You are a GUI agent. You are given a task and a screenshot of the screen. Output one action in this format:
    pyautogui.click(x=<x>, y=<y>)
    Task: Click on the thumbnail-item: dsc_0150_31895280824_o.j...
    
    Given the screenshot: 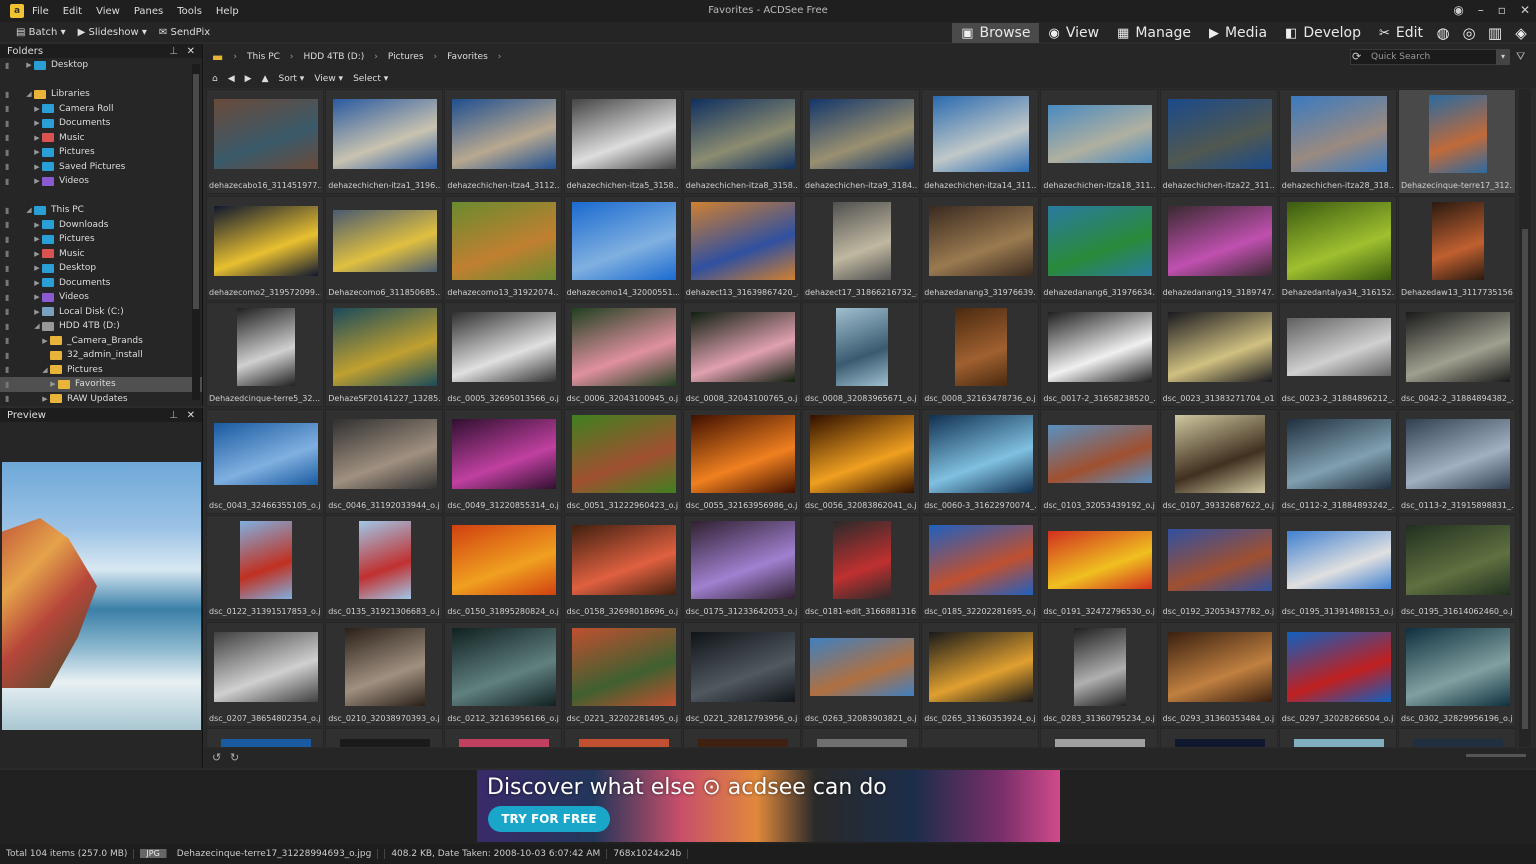 What is the action you would take?
    pyautogui.click(x=503, y=567)
    